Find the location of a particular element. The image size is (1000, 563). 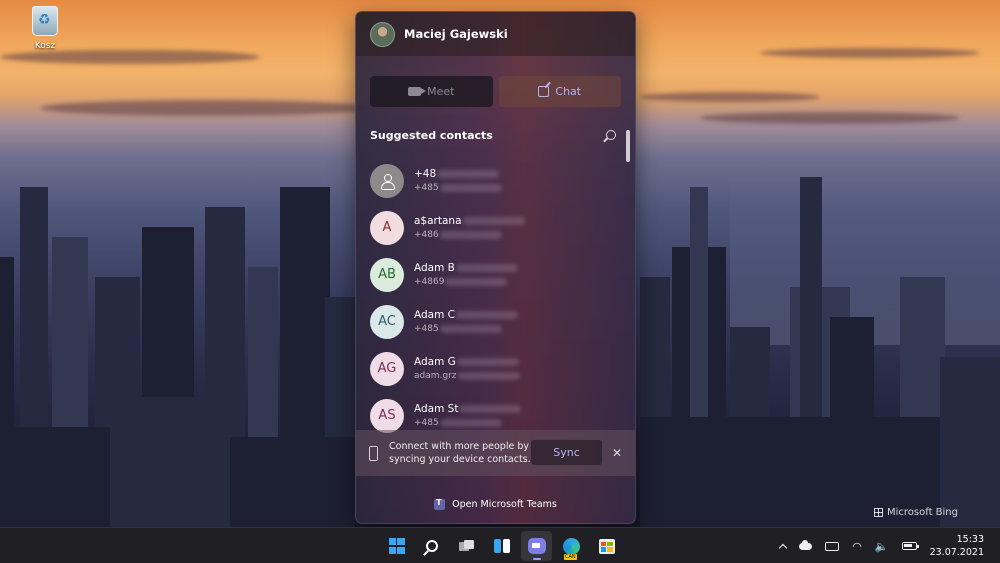

windows-logo-icon is located at coordinates (396, 546).